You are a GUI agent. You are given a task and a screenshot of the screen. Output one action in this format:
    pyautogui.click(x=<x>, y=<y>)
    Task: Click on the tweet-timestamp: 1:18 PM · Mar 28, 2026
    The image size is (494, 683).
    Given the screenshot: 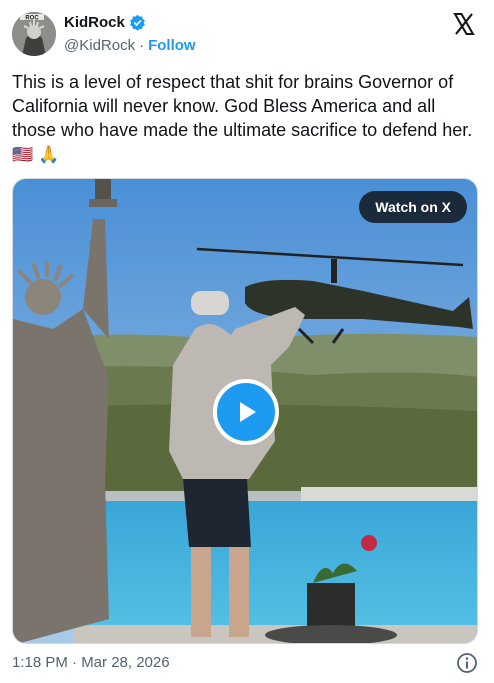 What is the action you would take?
    pyautogui.click(x=91, y=662)
    